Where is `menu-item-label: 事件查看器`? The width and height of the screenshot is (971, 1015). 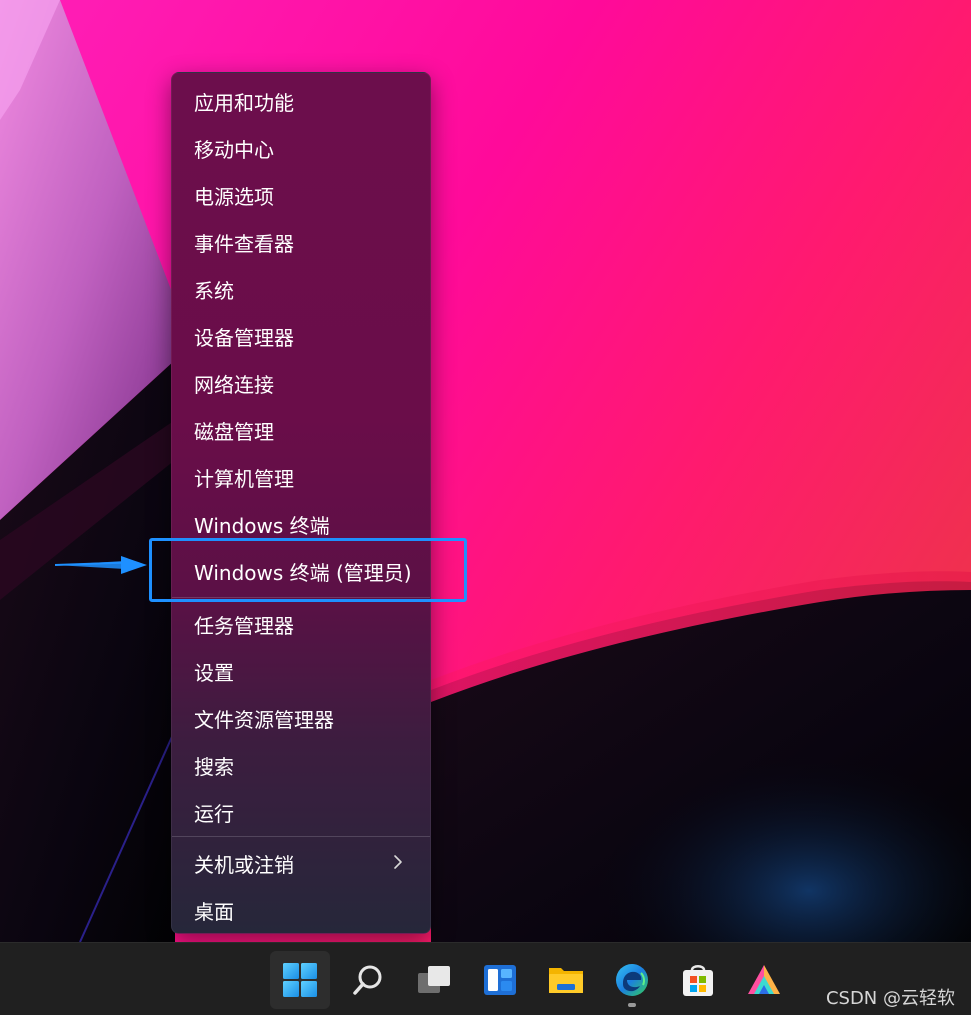
menu-item-label: 事件查看器 is located at coordinates (244, 243).